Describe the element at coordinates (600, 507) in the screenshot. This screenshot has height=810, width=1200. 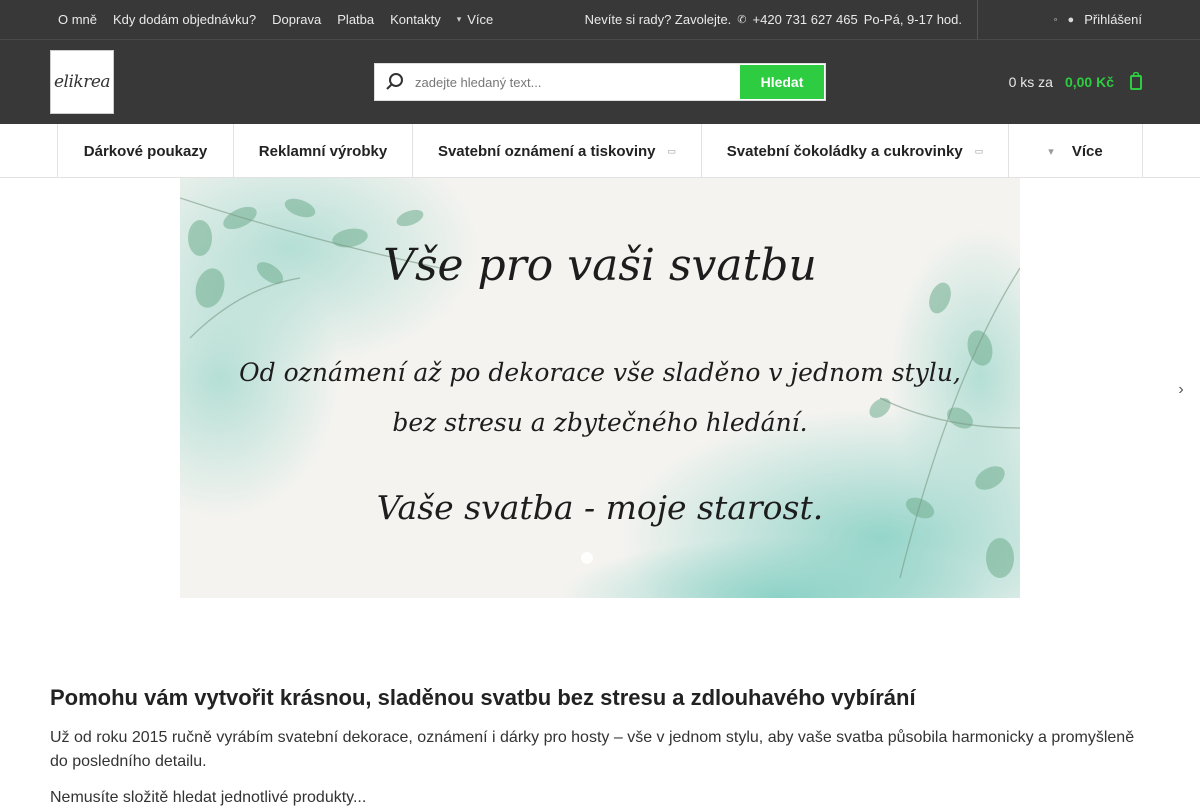
I see `banner-tagline: Vaše svatba - moje starost.` at that location.